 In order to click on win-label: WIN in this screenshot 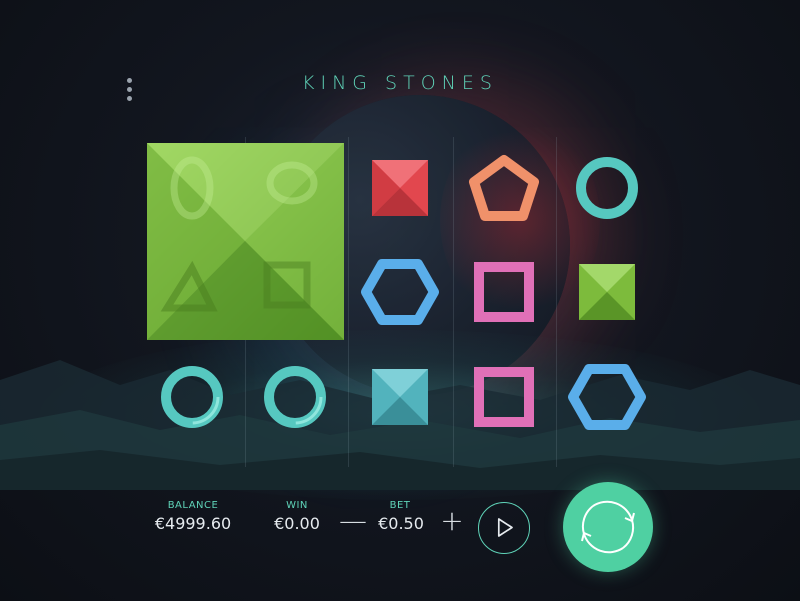, I will do `click(297, 505)`.